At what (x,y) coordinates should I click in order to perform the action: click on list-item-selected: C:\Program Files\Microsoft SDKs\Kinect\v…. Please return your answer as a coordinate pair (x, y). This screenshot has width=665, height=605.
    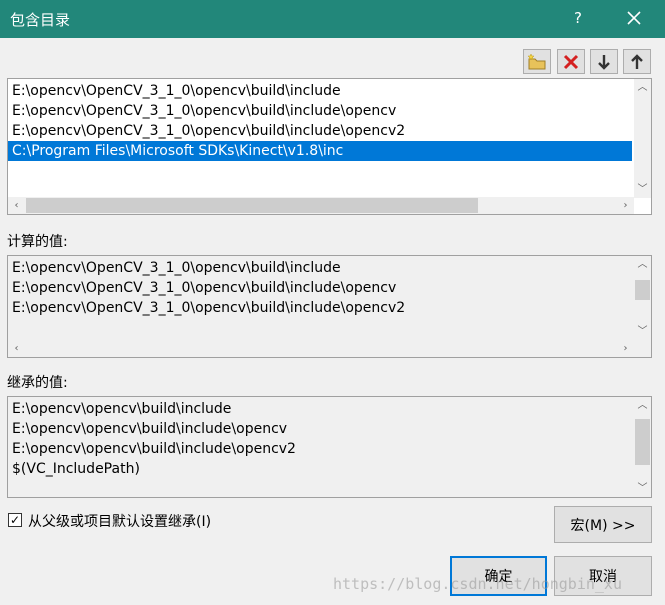
    Looking at the image, I should click on (320, 151).